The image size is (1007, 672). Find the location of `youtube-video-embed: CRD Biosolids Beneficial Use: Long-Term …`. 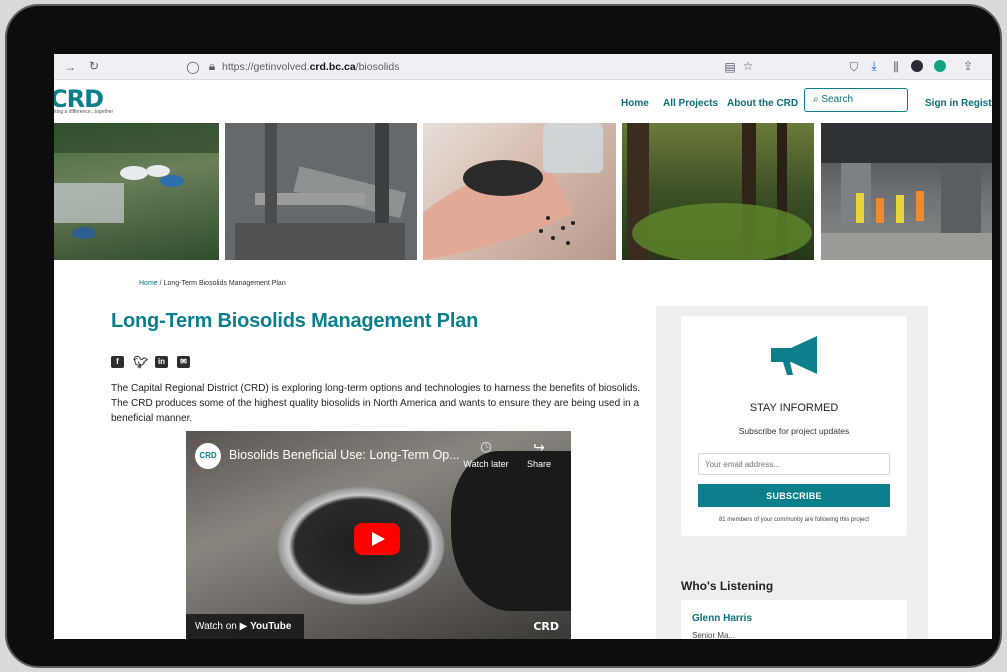

youtube-video-embed: CRD Biosolids Beneficial Use: Long-Term … is located at coordinates (378, 535).